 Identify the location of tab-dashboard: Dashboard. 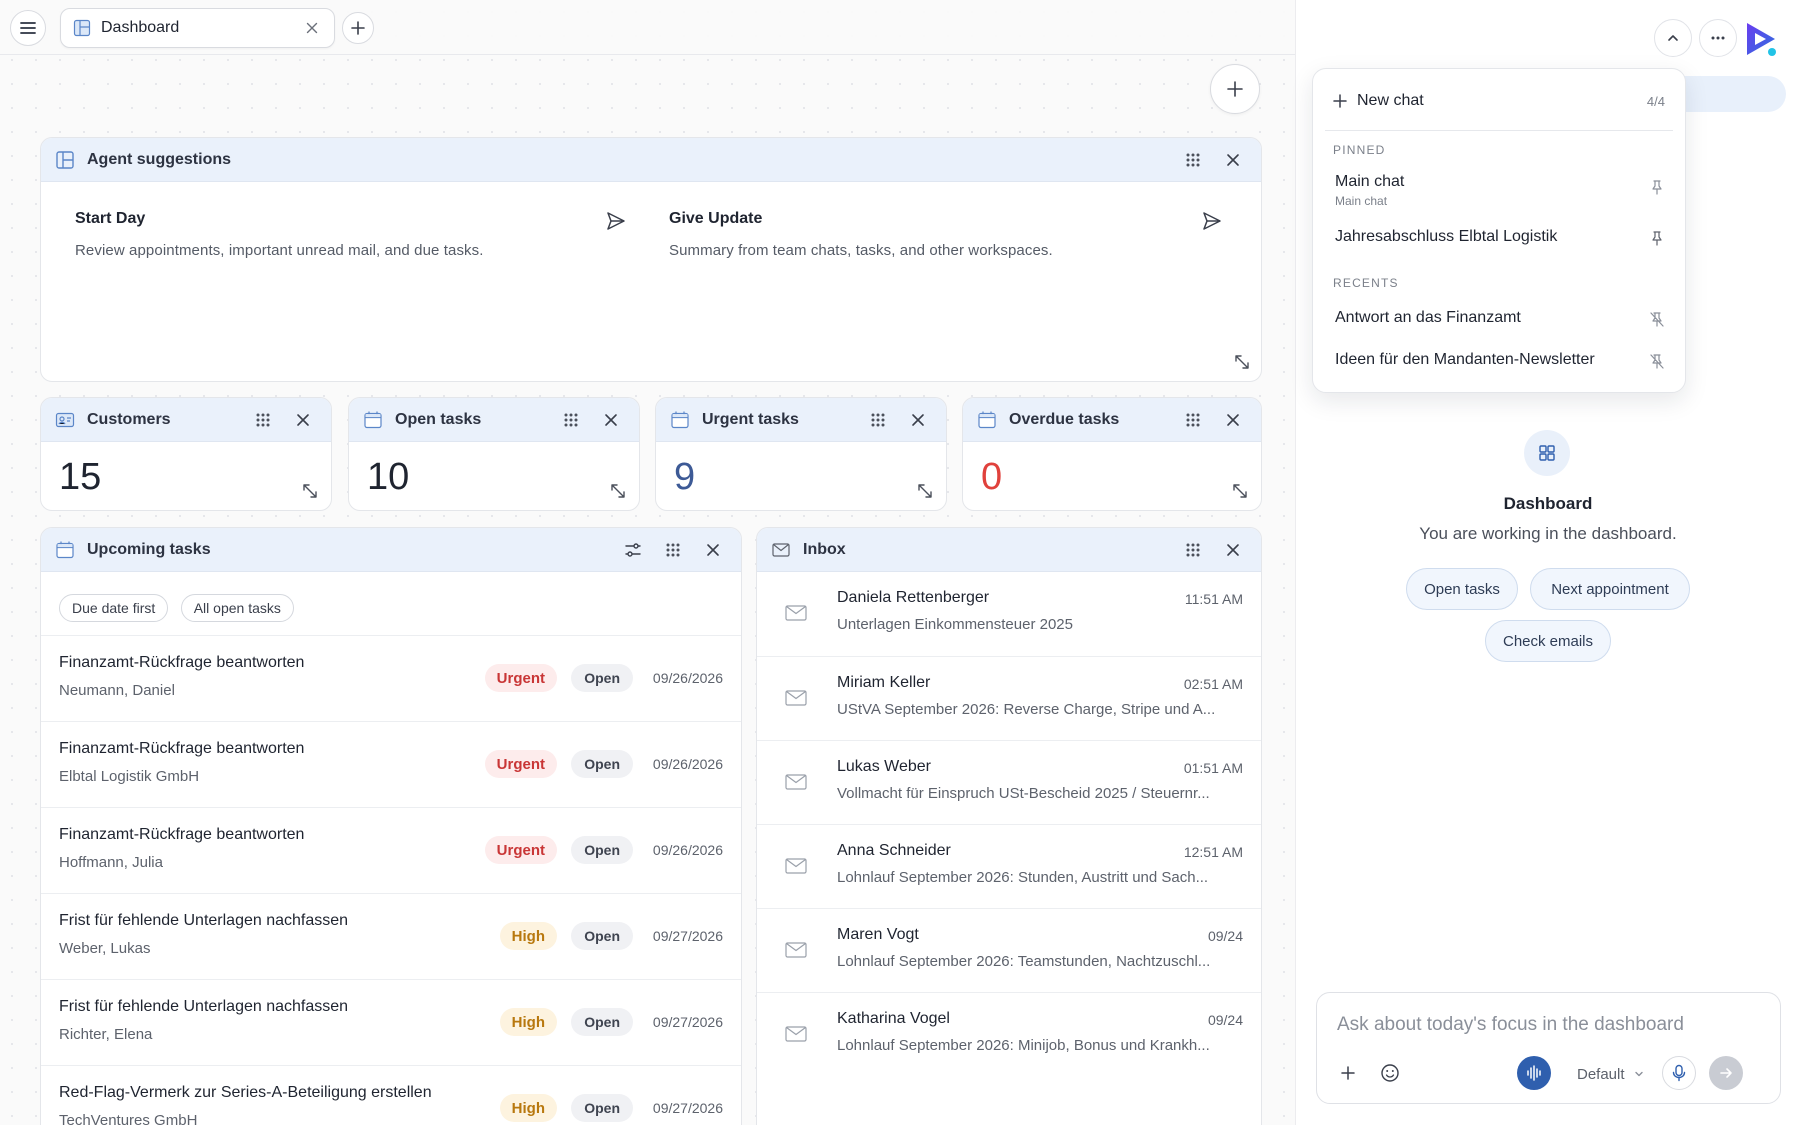
(197, 28).